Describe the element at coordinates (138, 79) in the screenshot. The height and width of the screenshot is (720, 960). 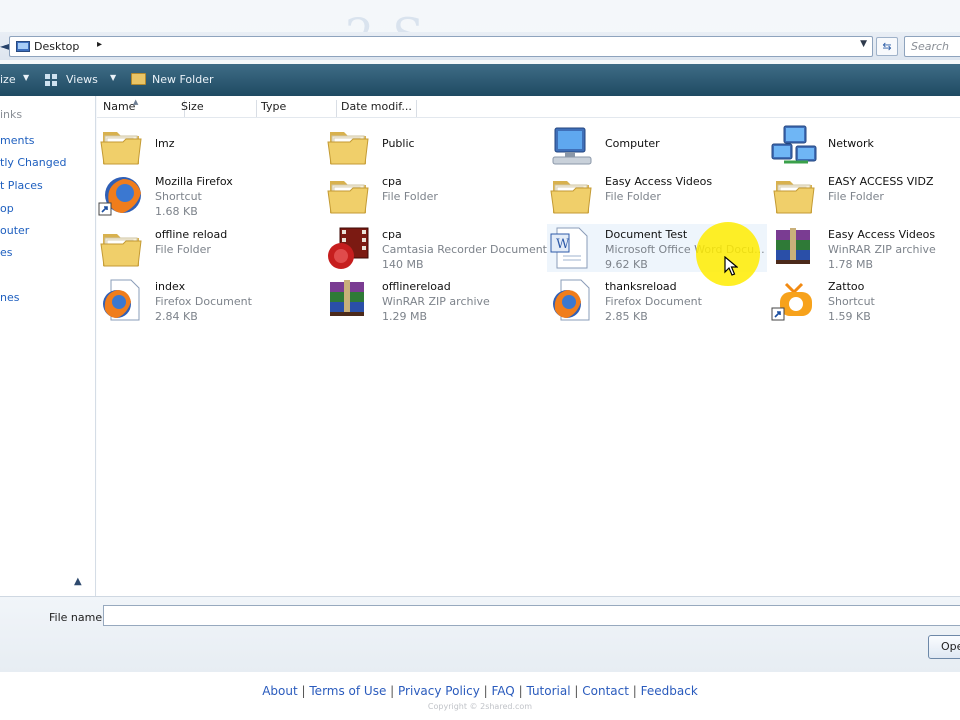
I see `new-folder-icon` at that location.